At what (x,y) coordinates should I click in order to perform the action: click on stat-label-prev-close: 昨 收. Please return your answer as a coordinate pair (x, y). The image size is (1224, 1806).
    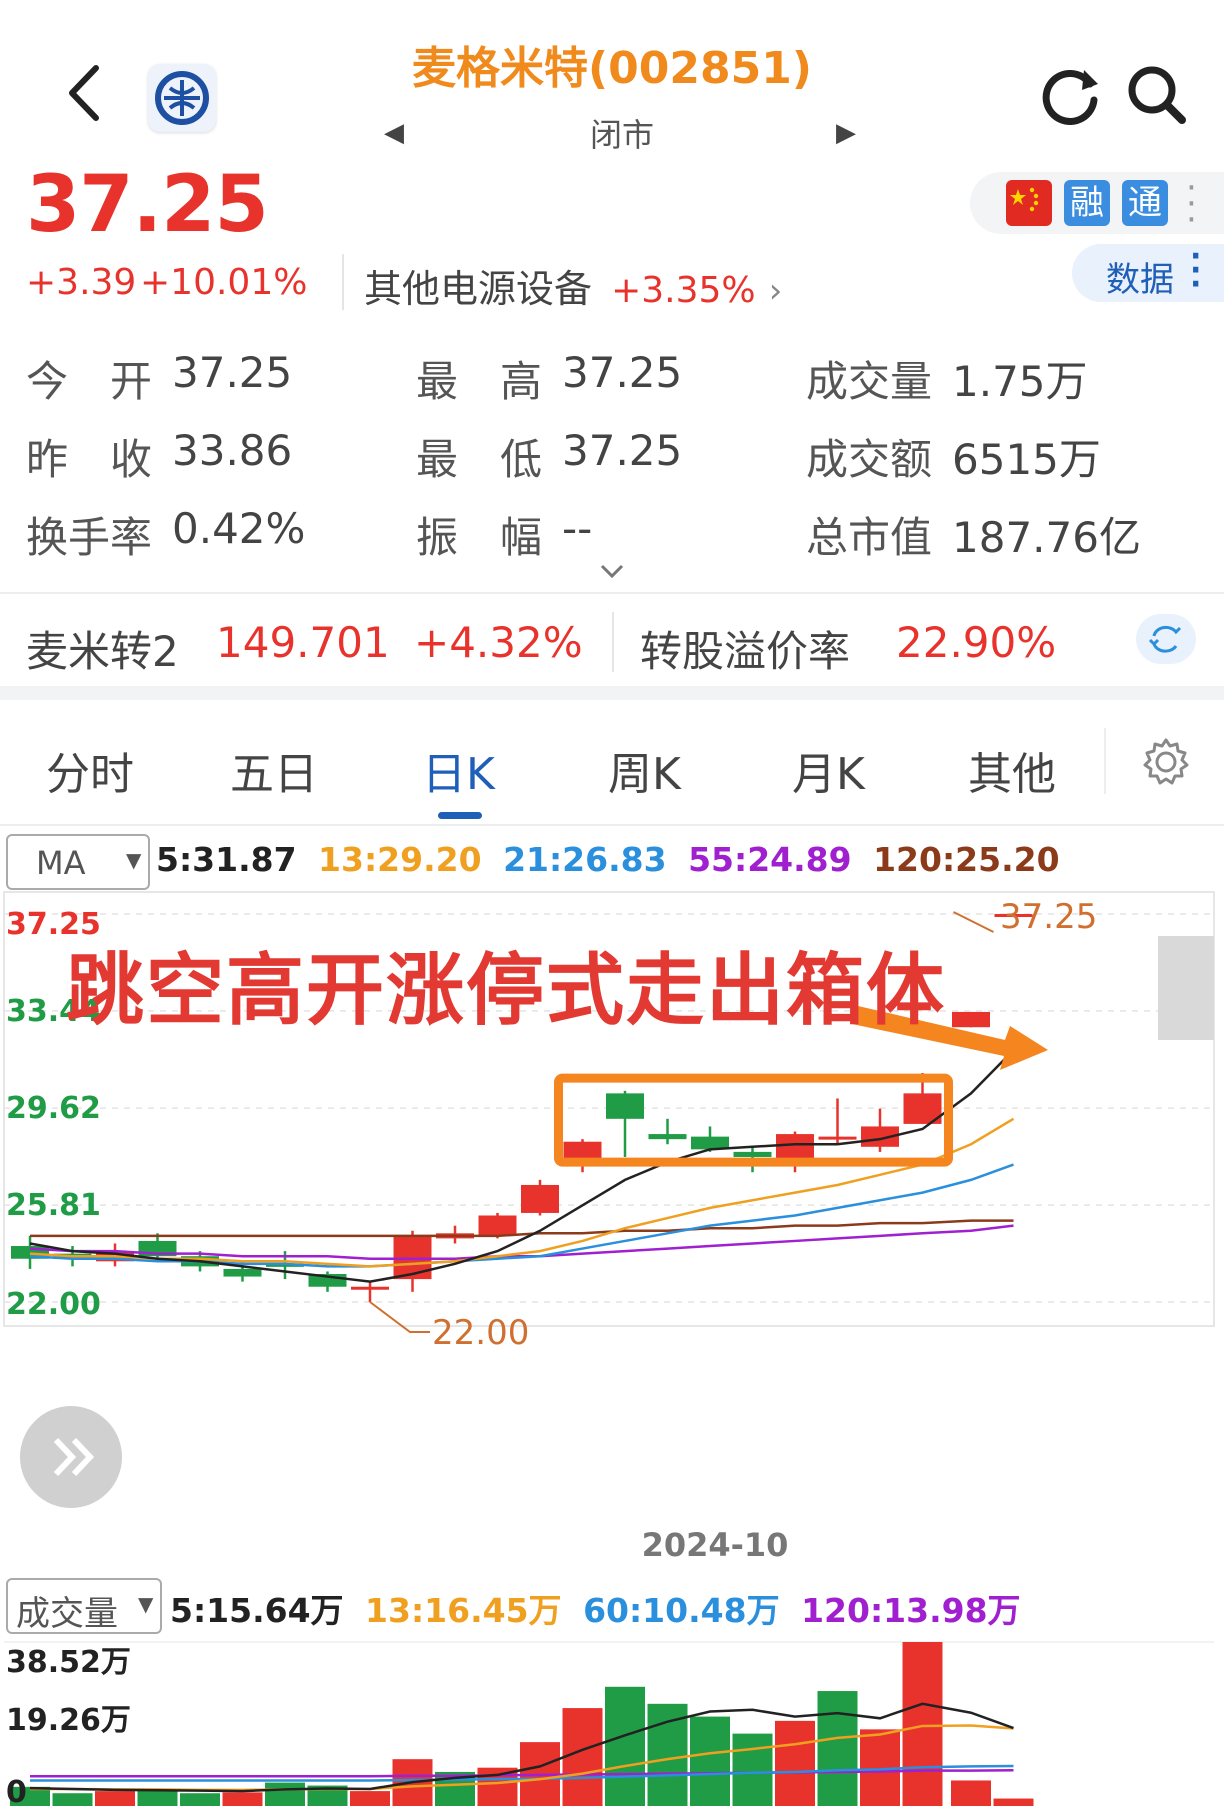
    Looking at the image, I should click on (89, 459).